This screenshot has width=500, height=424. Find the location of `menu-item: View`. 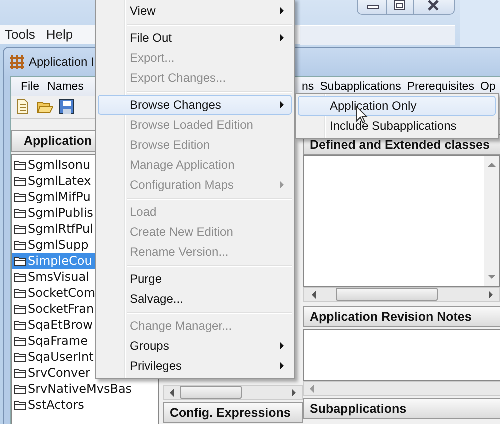

menu-item: View is located at coordinates (195, 11).